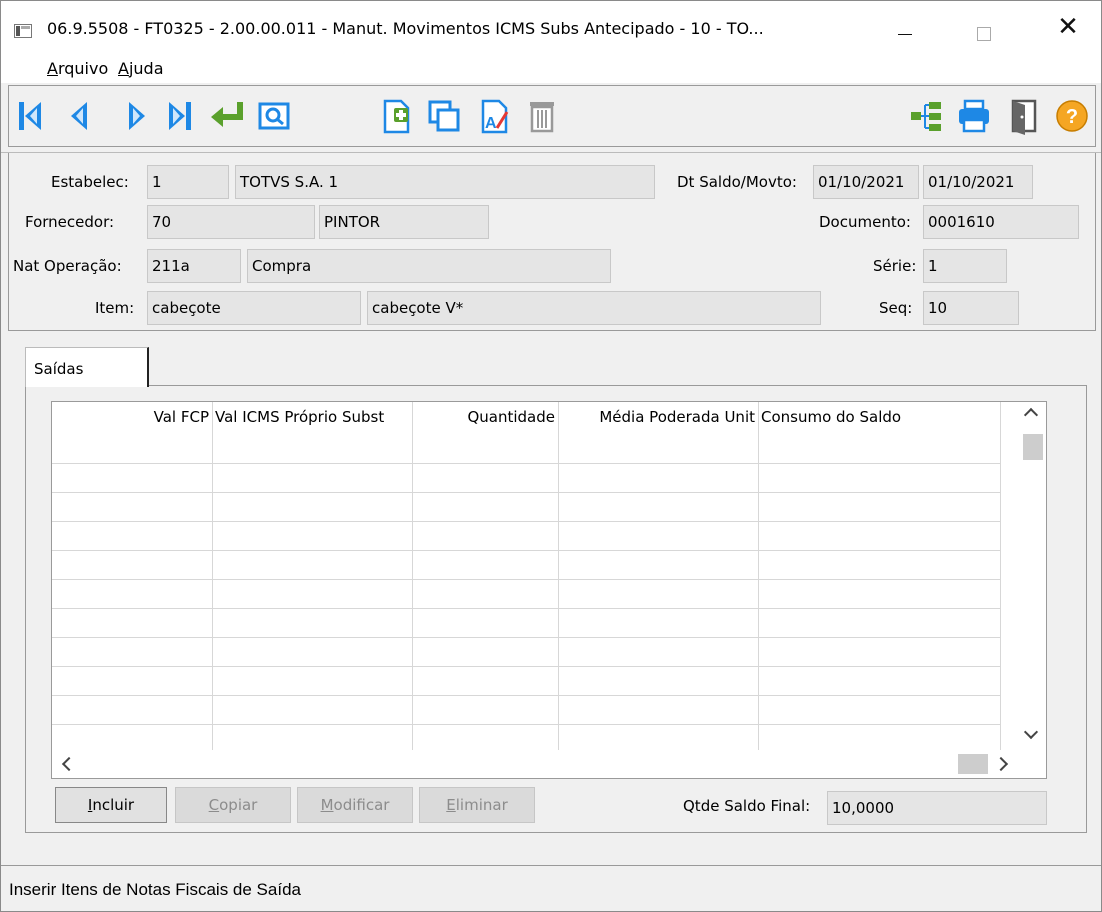 The image size is (1102, 912). Describe the element at coordinates (274, 116) in the screenshot. I see `search-icon` at that location.